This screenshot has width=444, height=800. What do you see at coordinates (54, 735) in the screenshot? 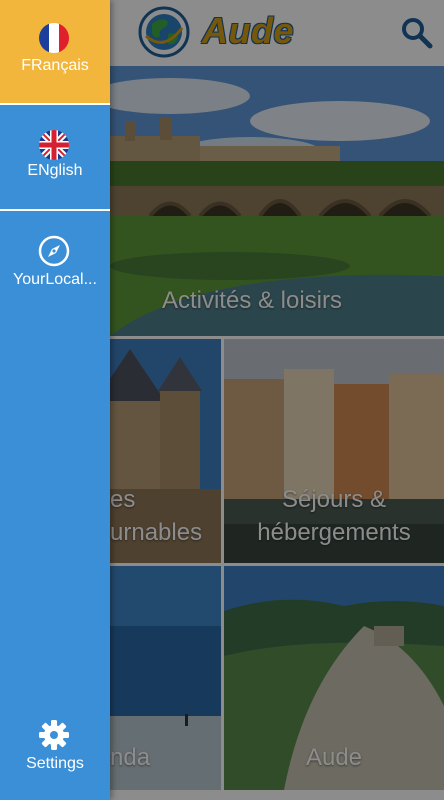
I see `gear-icon` at bounding box center [54, 735].